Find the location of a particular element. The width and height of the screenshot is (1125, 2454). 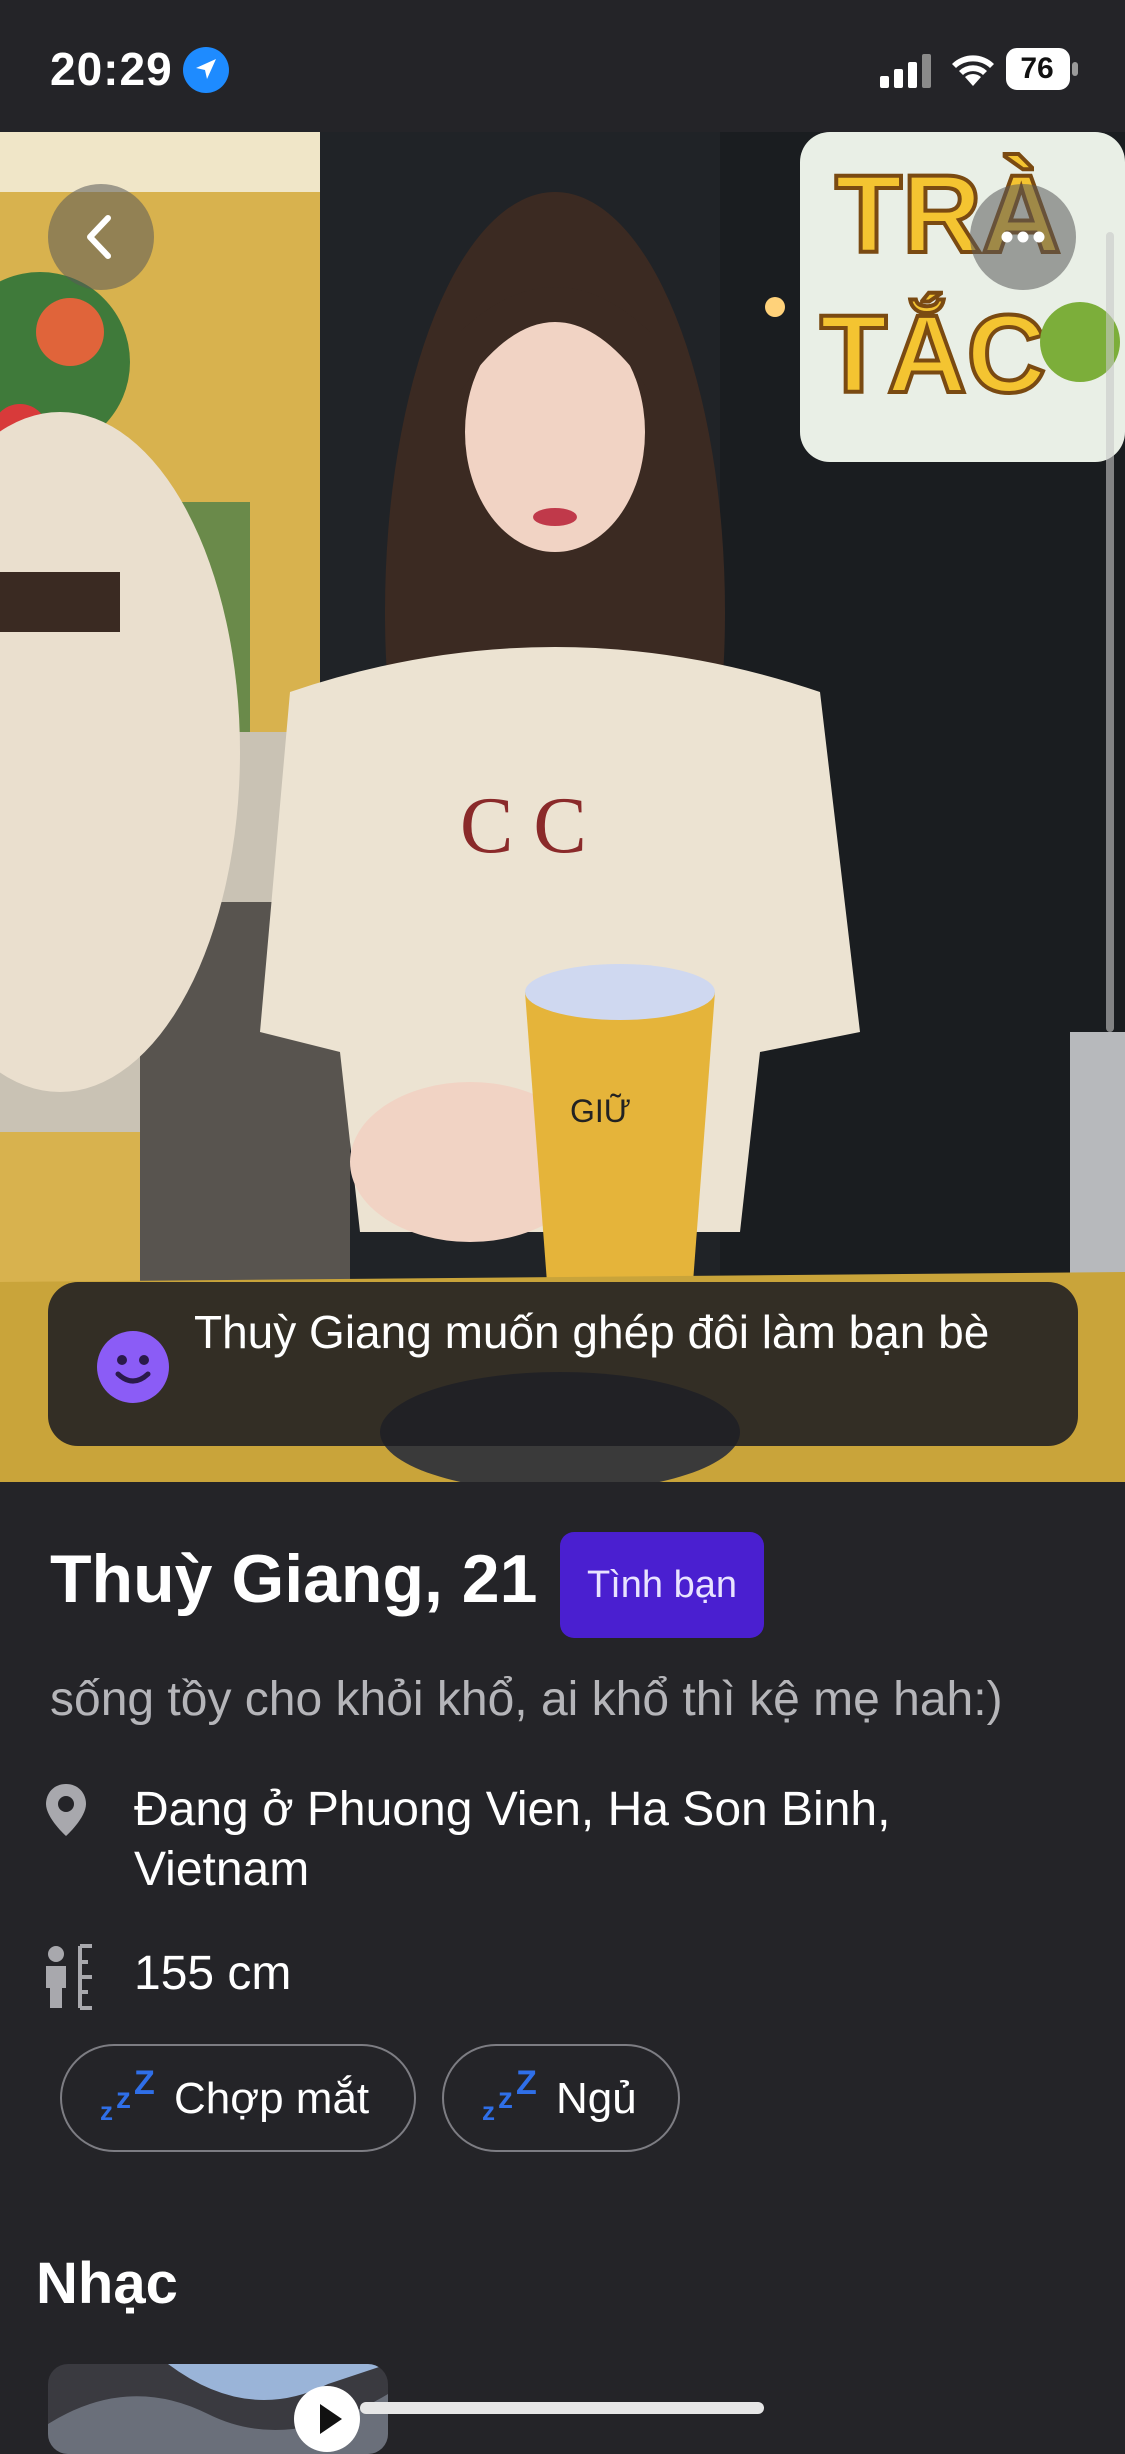

status-time: 20:29 is located at coordinates (111, 69).